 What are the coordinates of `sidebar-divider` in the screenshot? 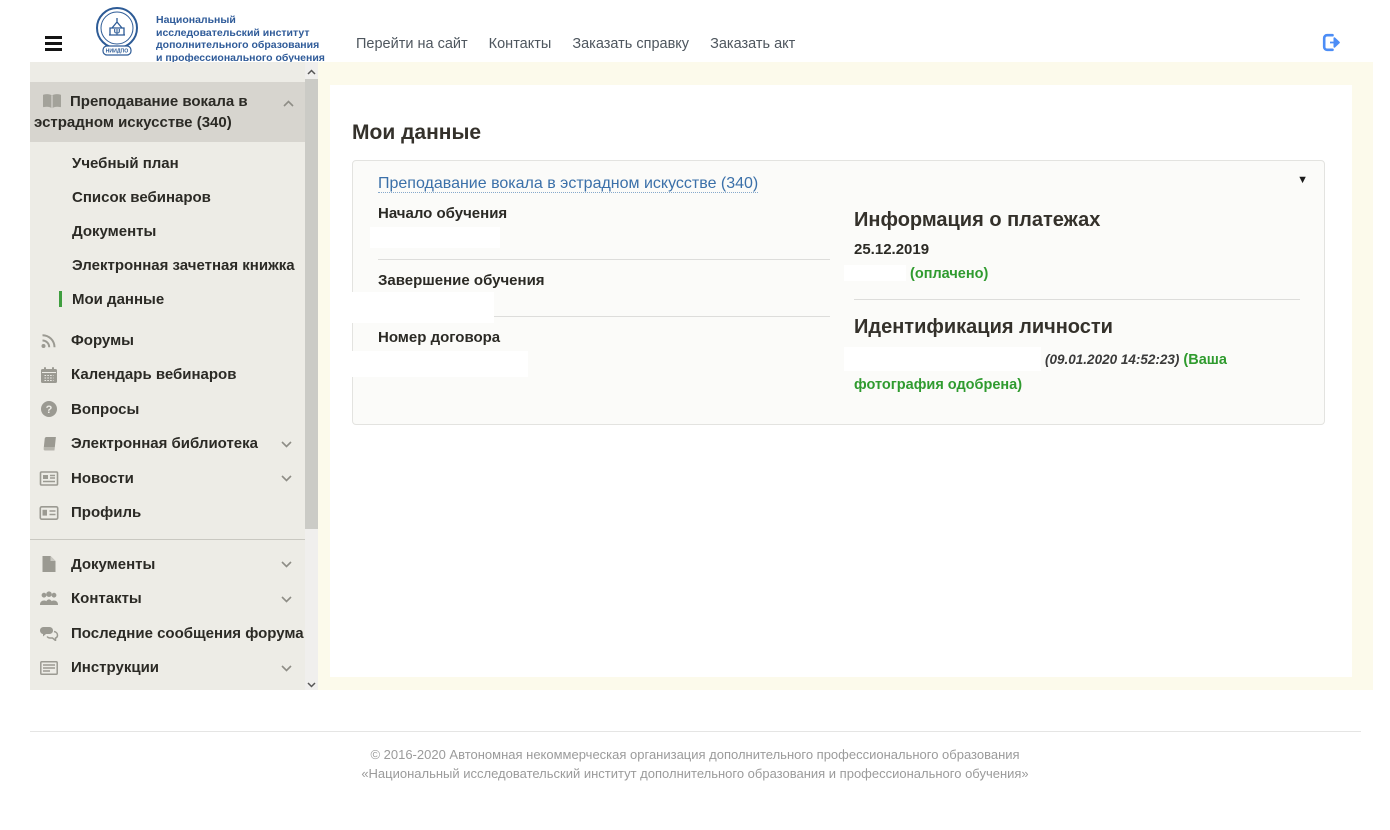 It's located at (167, 539).